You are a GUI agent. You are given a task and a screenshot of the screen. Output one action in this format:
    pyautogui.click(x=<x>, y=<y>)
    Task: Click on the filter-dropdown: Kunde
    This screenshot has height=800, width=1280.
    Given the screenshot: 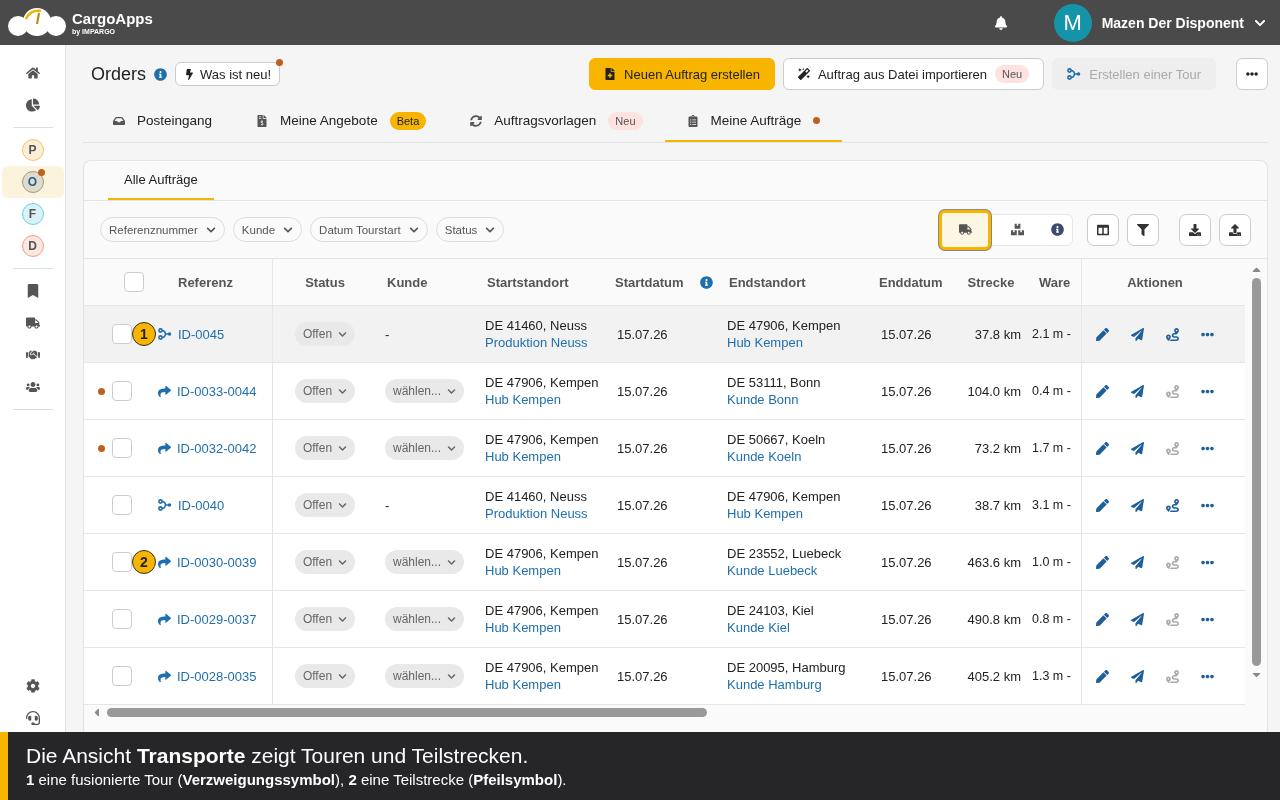 What is the action you would take?
    pyautogui.click(x=267, y=229)
    